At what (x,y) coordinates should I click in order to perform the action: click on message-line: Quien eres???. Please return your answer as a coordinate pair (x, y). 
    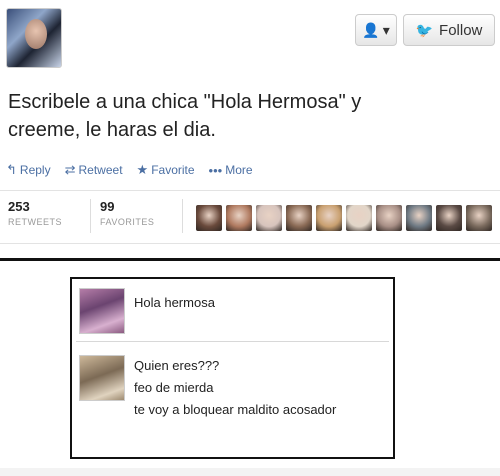
    Looking at the image, I should click on (177, 365).